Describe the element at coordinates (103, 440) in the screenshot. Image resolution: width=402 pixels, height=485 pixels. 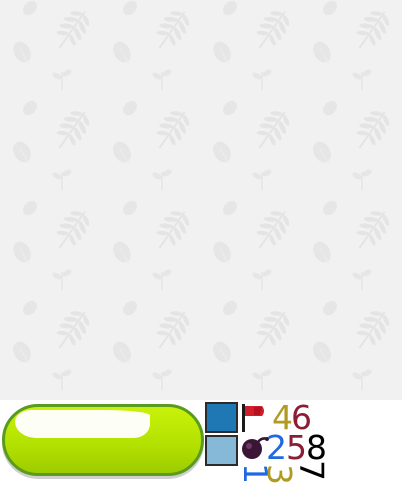
I see `start-button` at that location.